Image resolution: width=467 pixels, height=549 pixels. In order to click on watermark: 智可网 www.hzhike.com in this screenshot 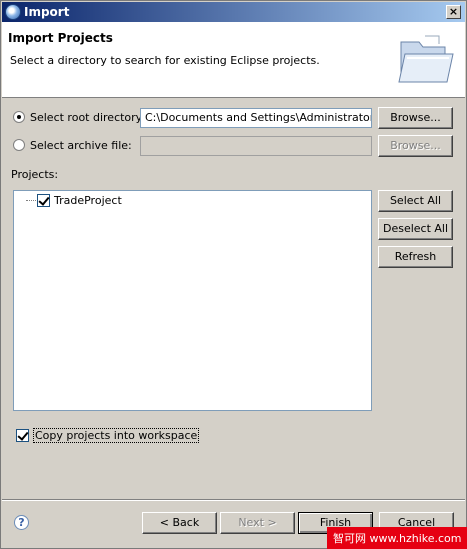, I will do `click(397, 538)`.